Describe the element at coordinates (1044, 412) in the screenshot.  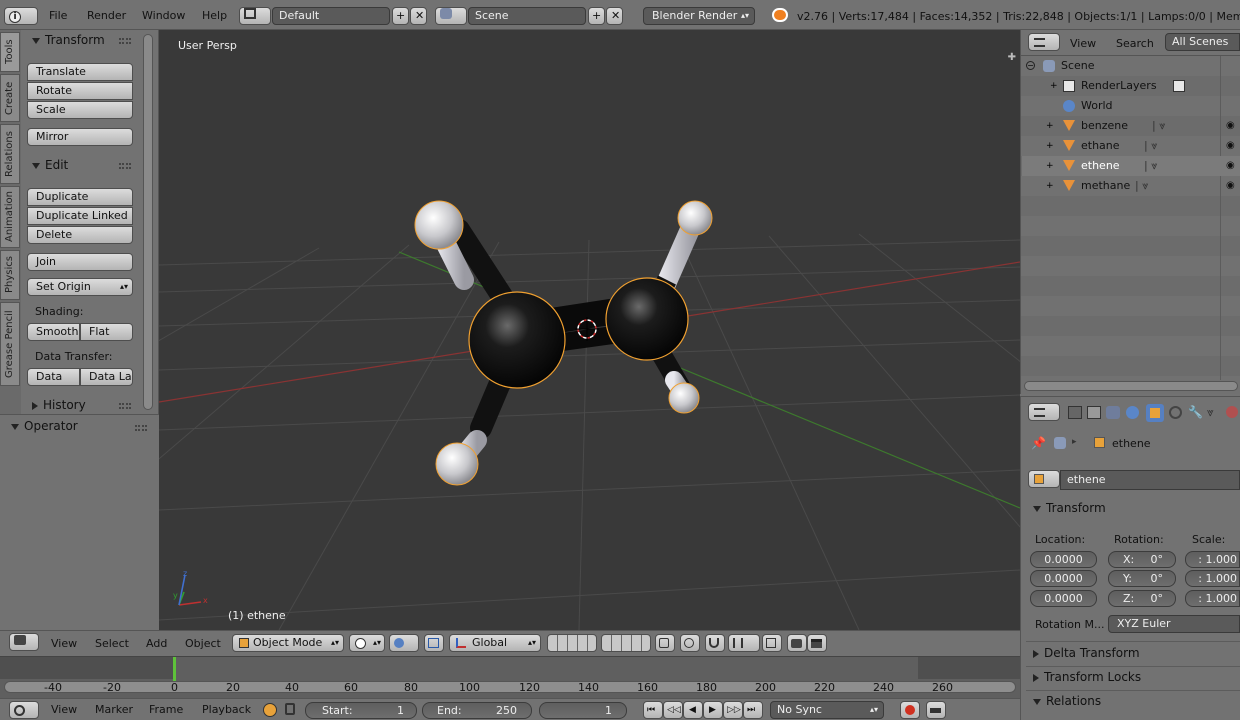
I see `editor-type-properties-button` at that location.